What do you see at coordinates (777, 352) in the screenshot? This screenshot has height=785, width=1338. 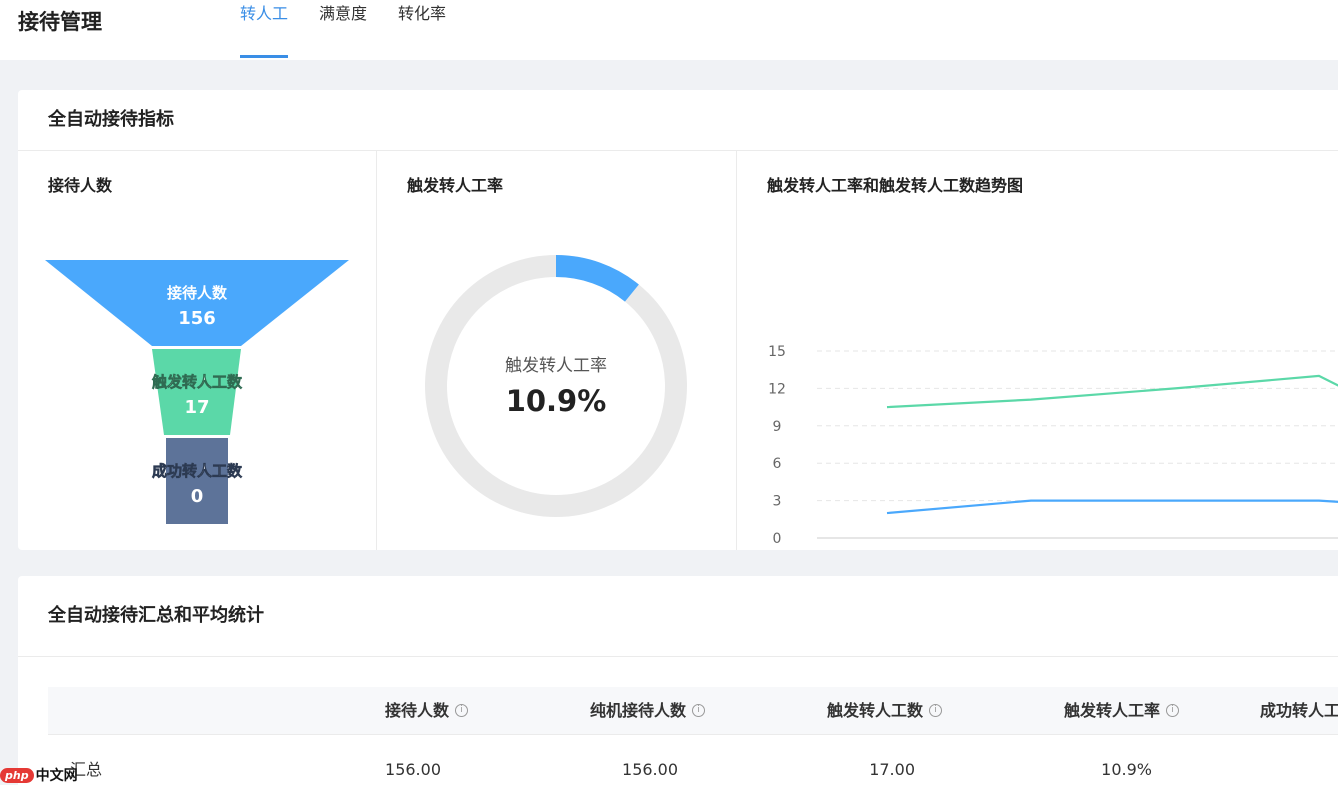 I see `y-tick-label: 15` at bounding box center [777, 352].